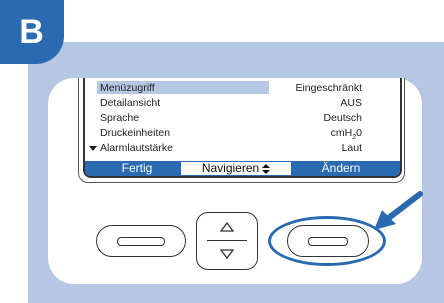 This screenshot has height=303, width=444. I want to click on softkey-bar: Fertig Navigieren Ändern, so click(242, 168).